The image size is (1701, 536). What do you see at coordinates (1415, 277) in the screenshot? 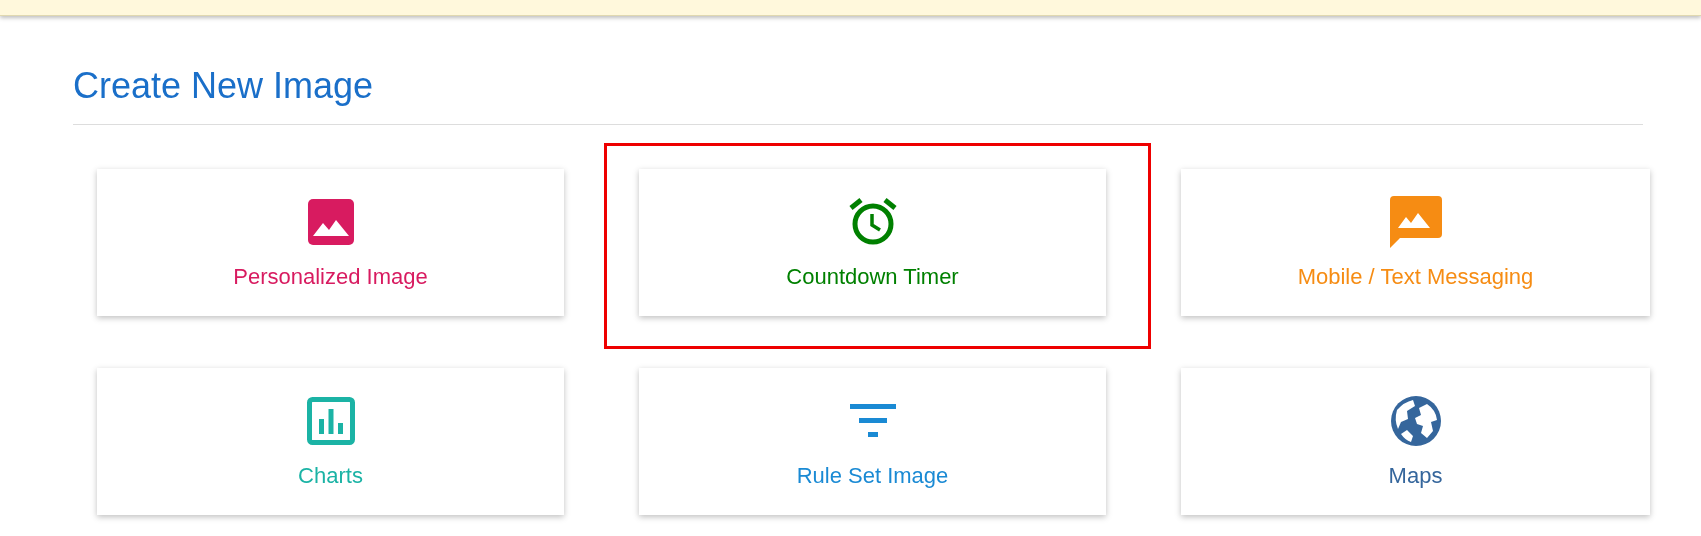
I see `card-label: Mobile / Text Messaging` at bounding box center [1415, 277].